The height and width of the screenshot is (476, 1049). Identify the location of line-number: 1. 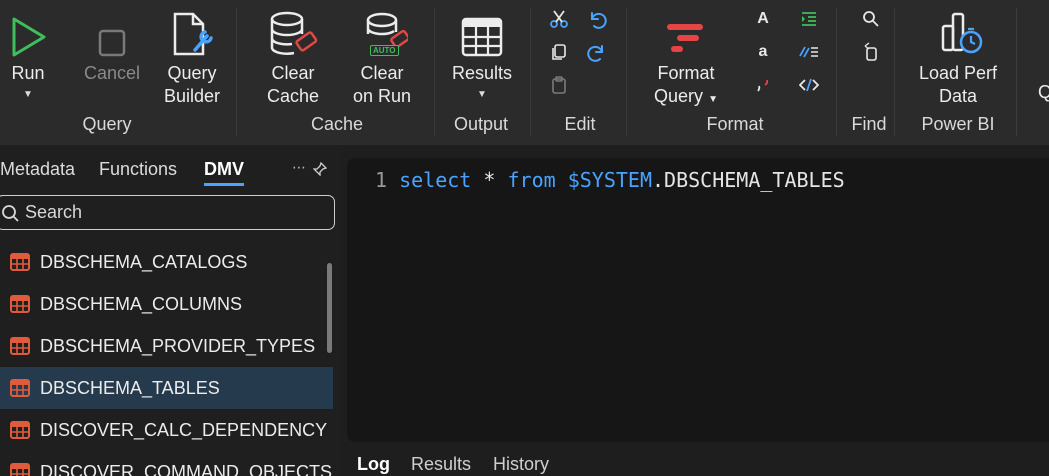
(381, 180).